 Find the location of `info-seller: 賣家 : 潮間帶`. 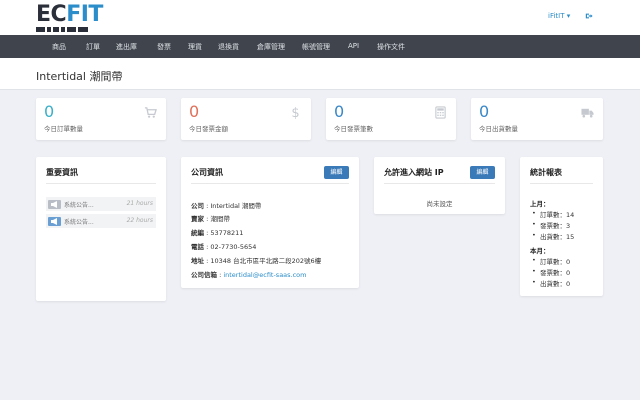

info-seller: 賣家 : 潮間帶 is located at coordinates (210, 219).